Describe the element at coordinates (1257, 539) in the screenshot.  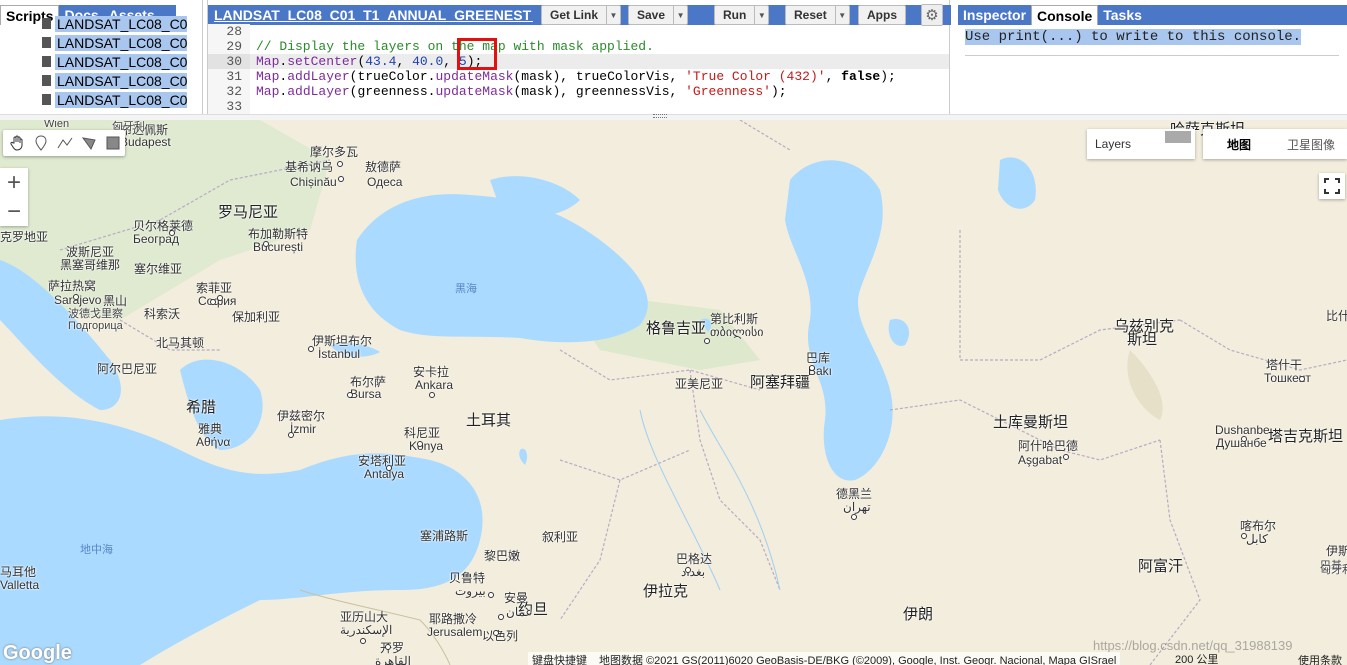
I see `map-label: کابل` at that location.